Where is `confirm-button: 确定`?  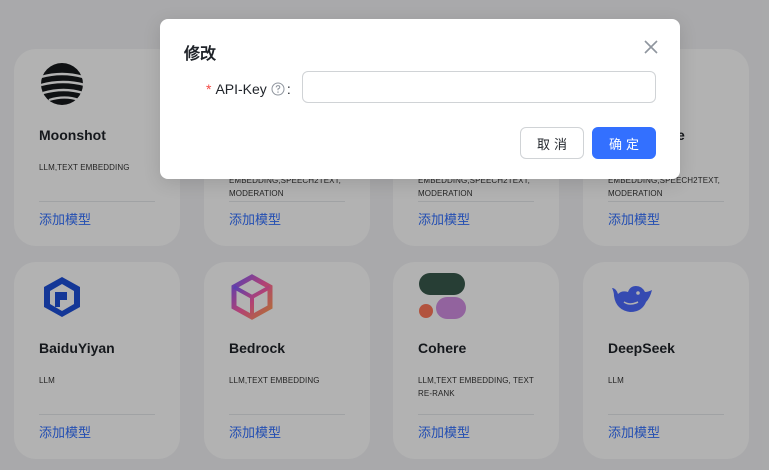
confirm-button: 确定 is located at coordinates (624, 143).